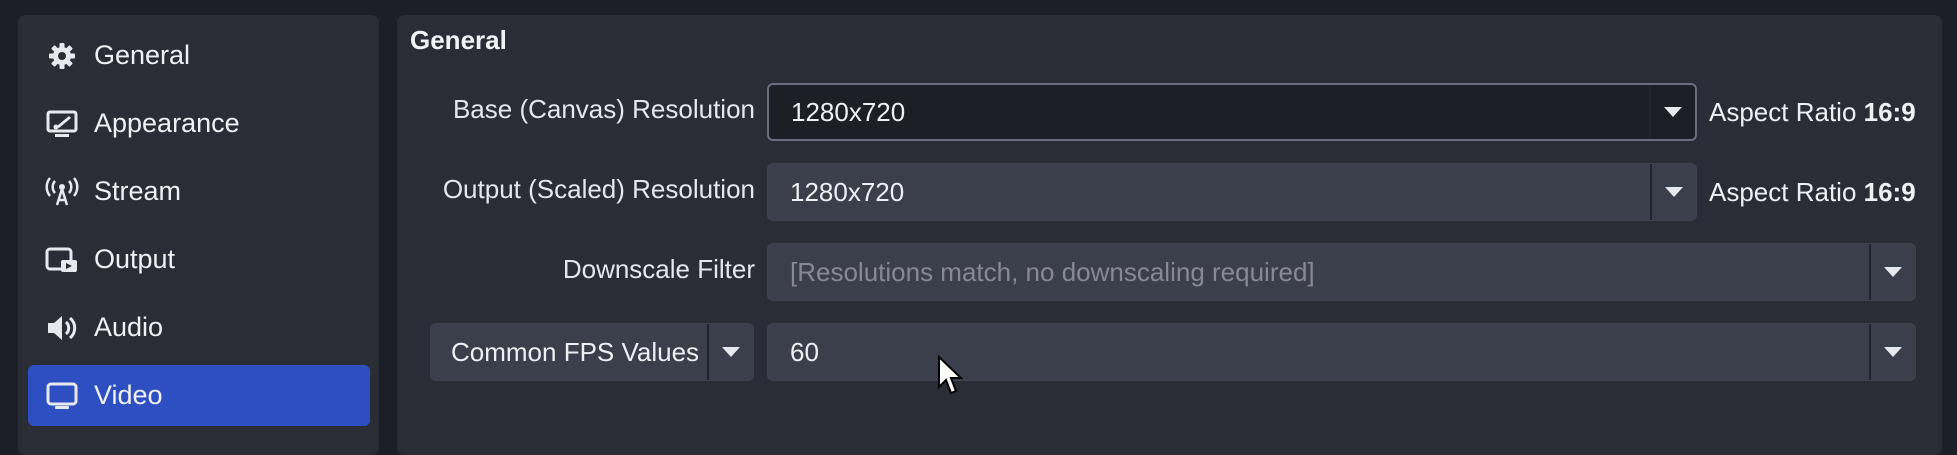  I want to click on output-resolution-value: 1280x720, so click(847, 191).